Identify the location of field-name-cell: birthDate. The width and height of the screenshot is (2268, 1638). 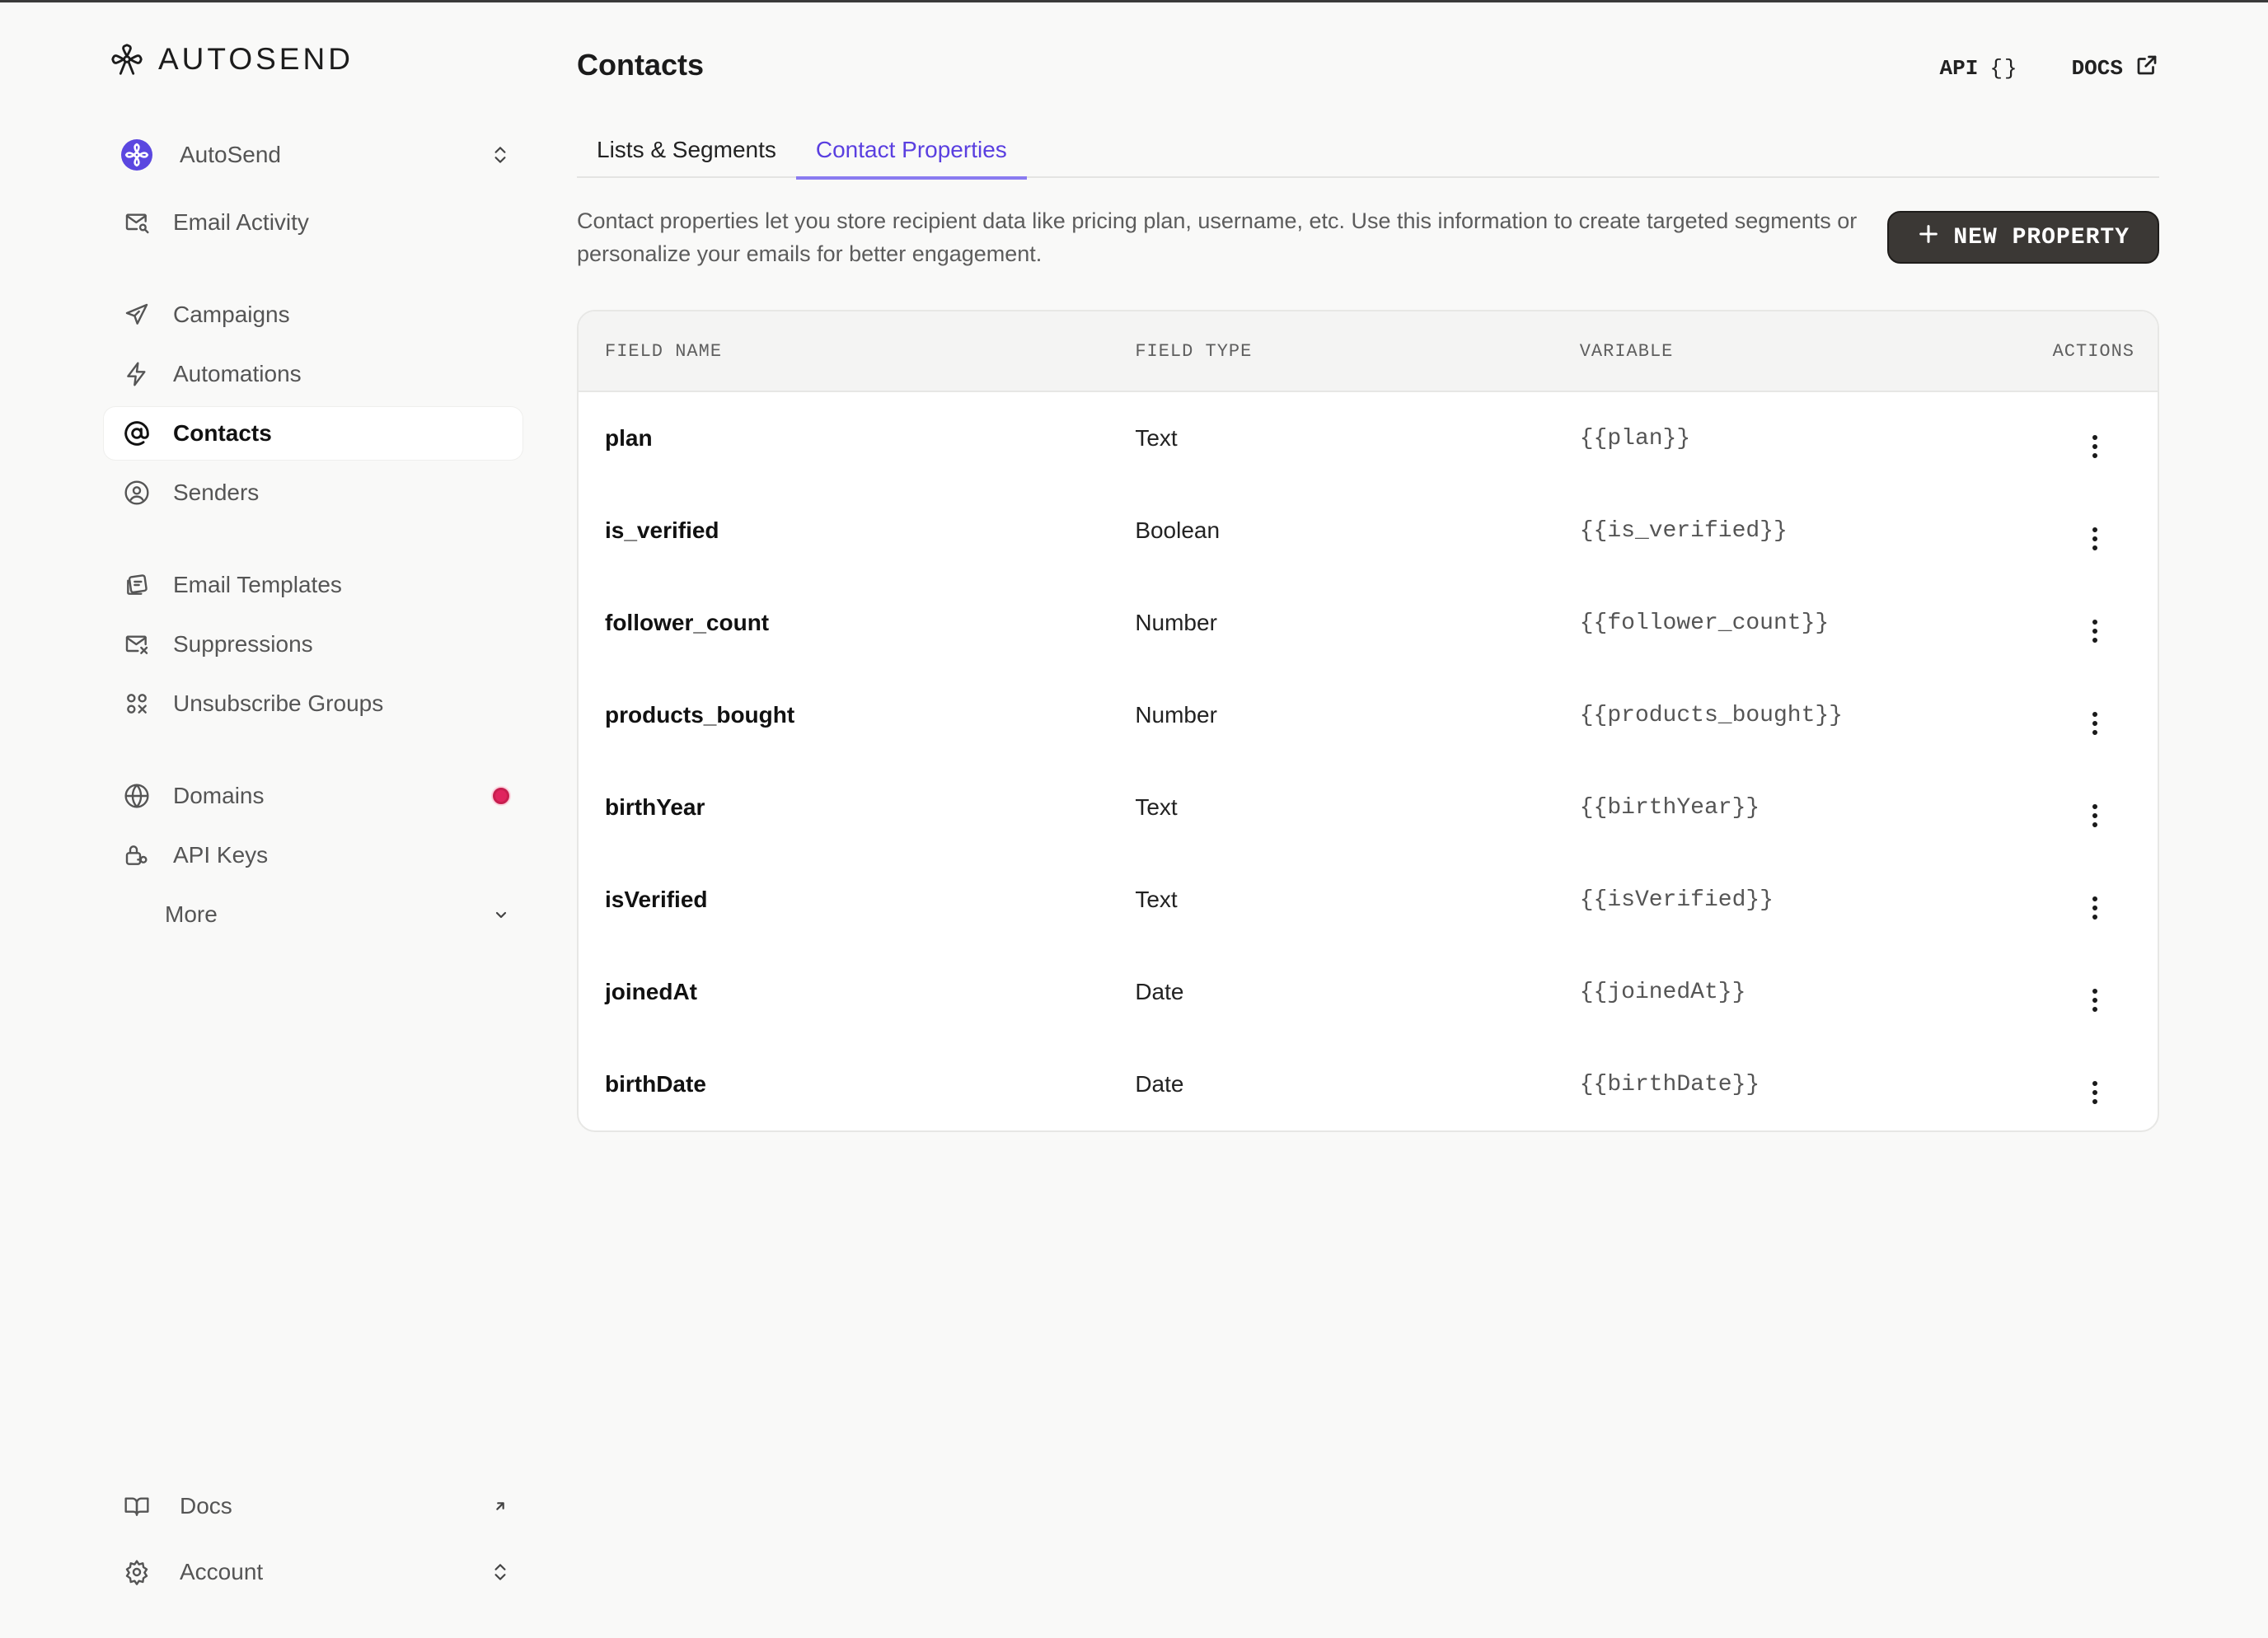
(655, 1084).